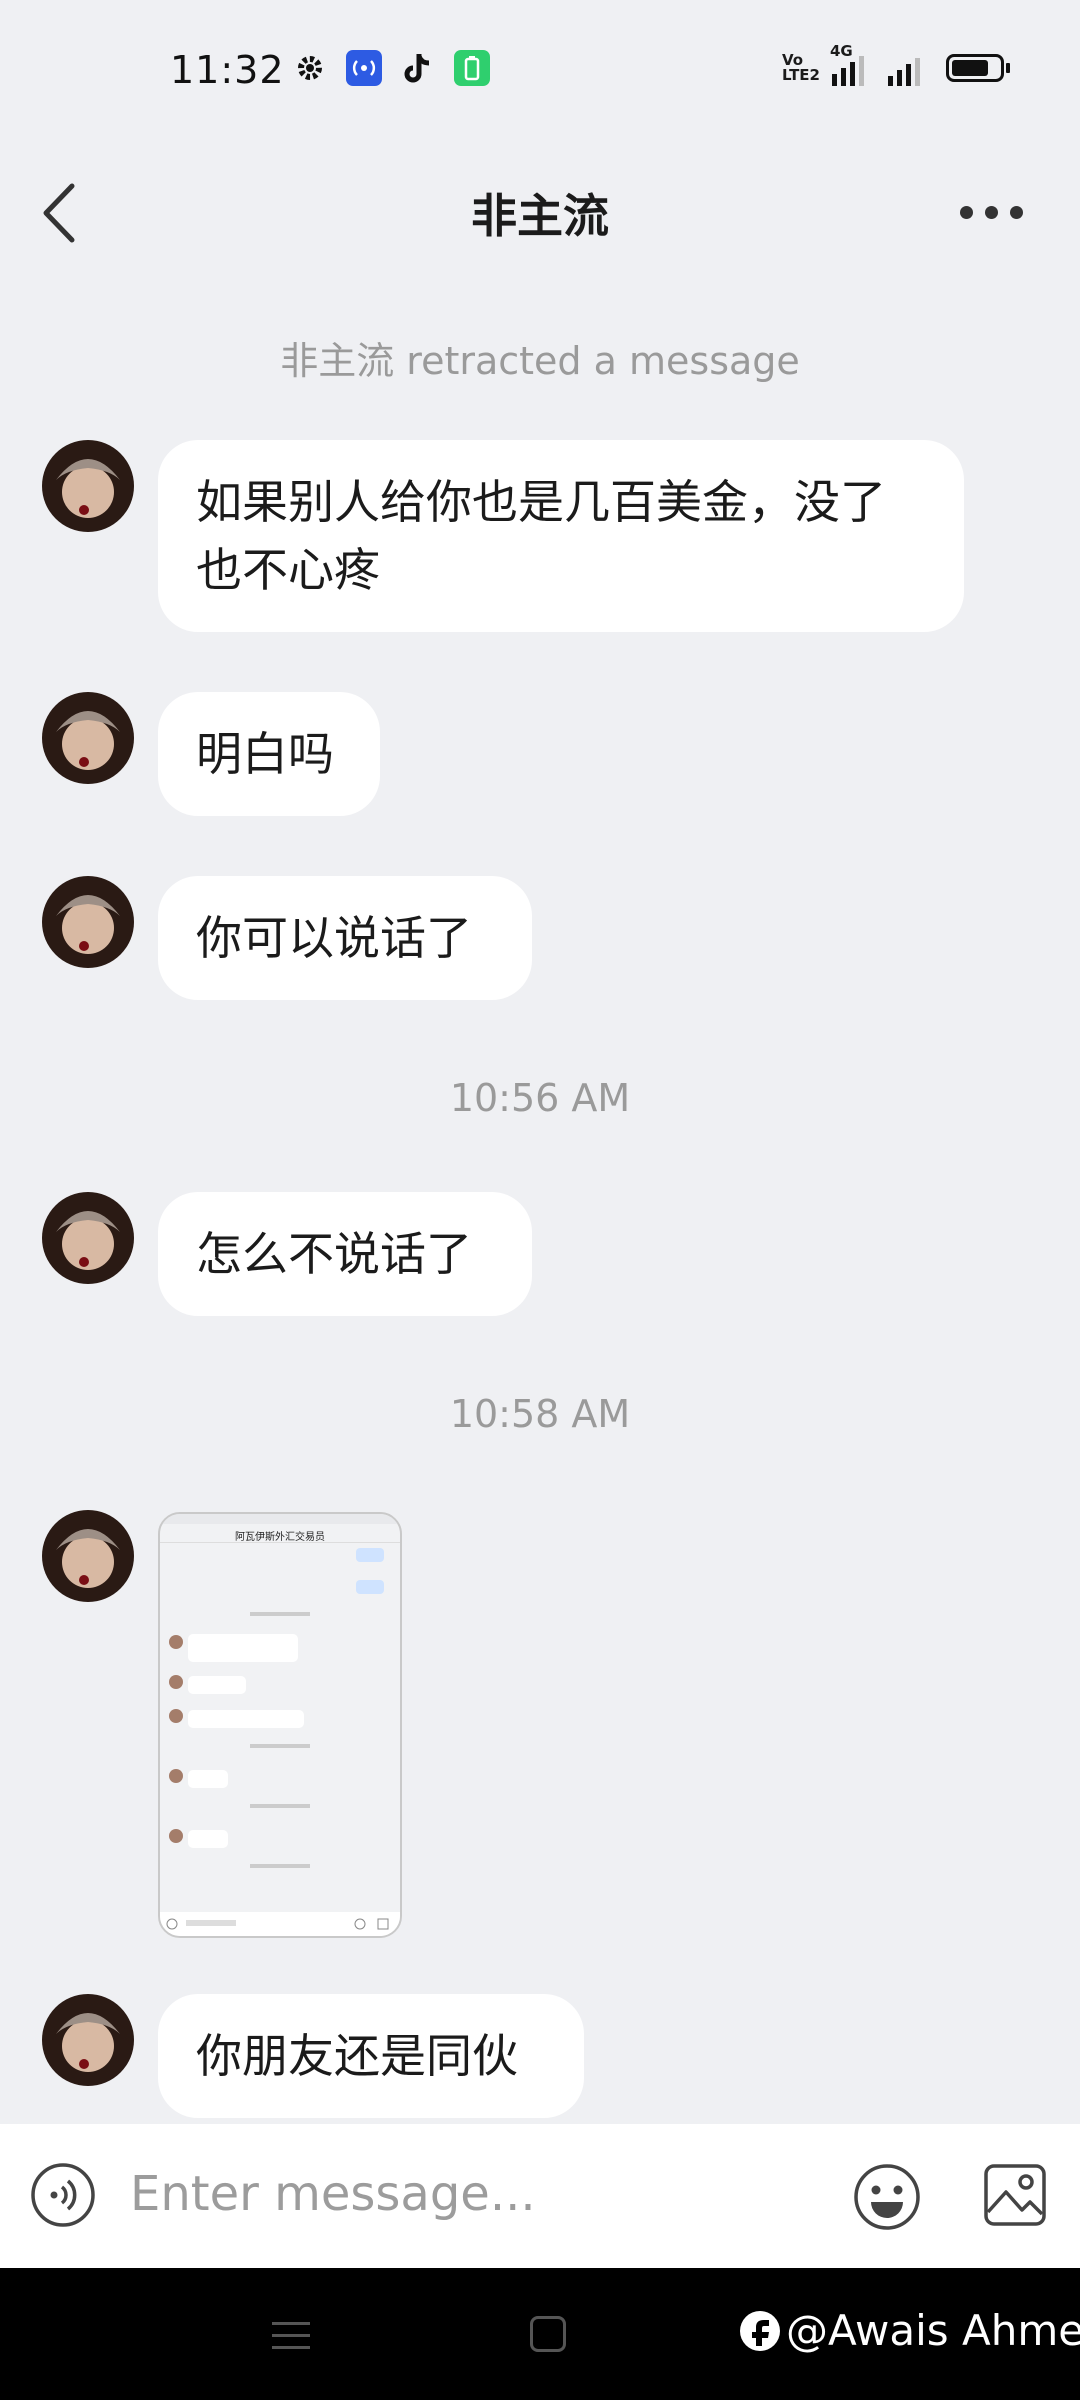 The width and height of the screenshot is (1080, 2400). I want to click on chat-header: 非主流, so click(540, 210).